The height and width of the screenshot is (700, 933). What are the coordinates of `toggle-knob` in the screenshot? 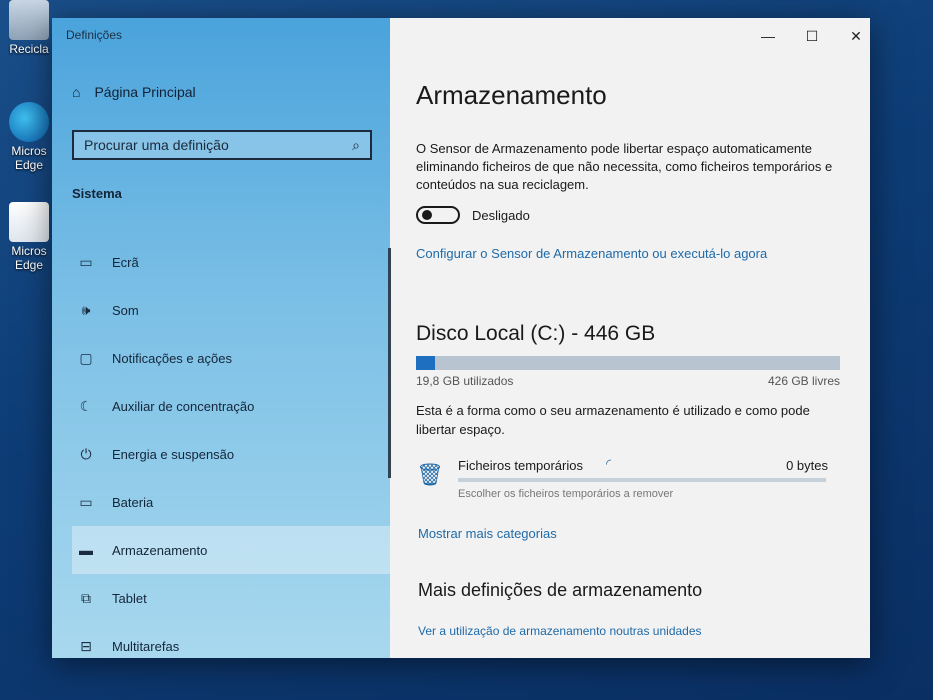 It's located at (427, 215).